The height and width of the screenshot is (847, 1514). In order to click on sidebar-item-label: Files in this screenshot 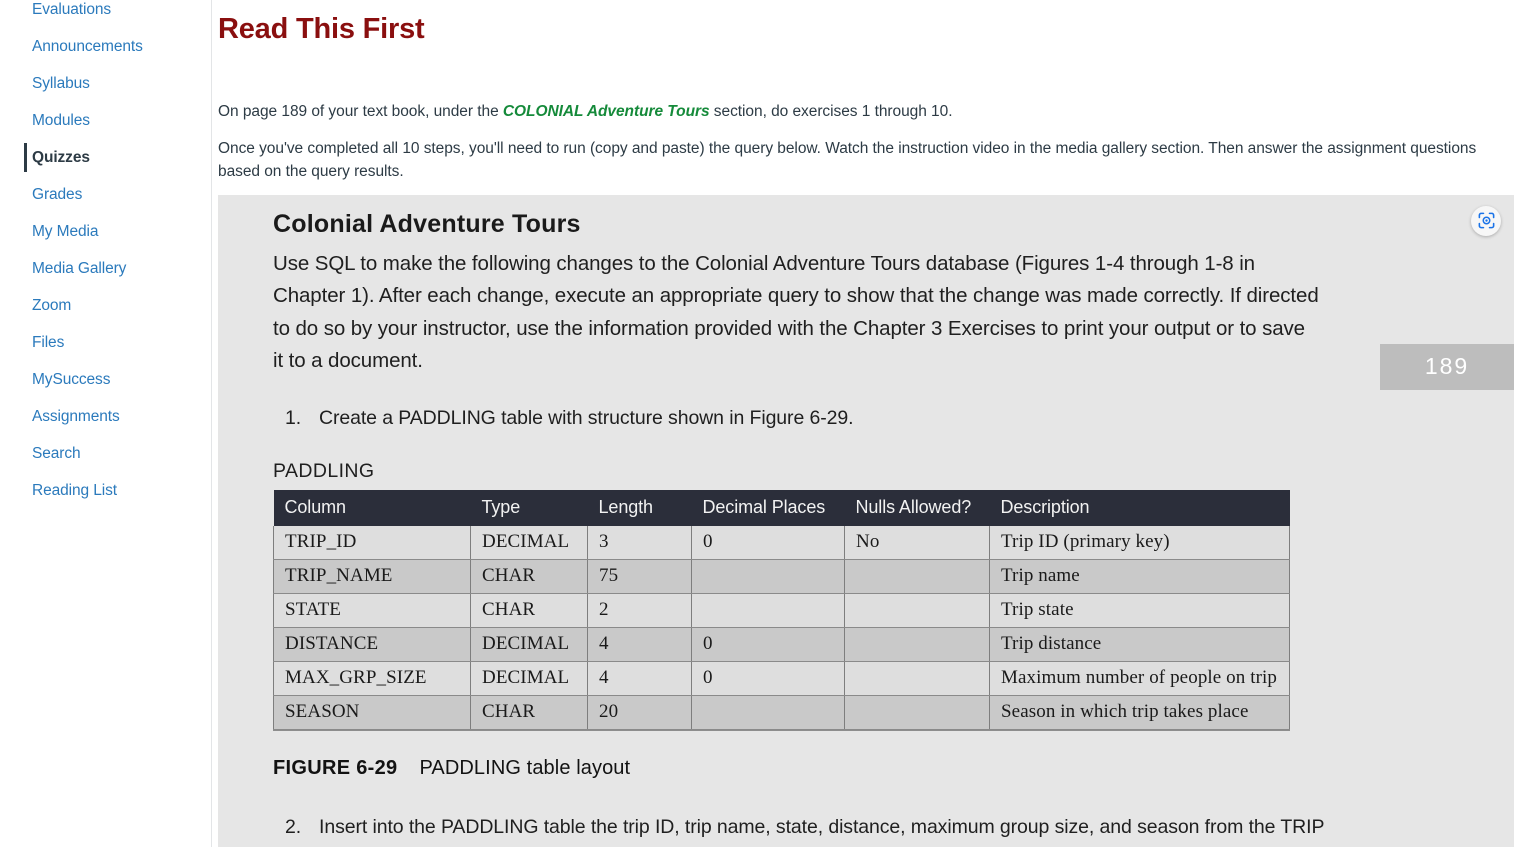, I will do `click(48, 342)`.